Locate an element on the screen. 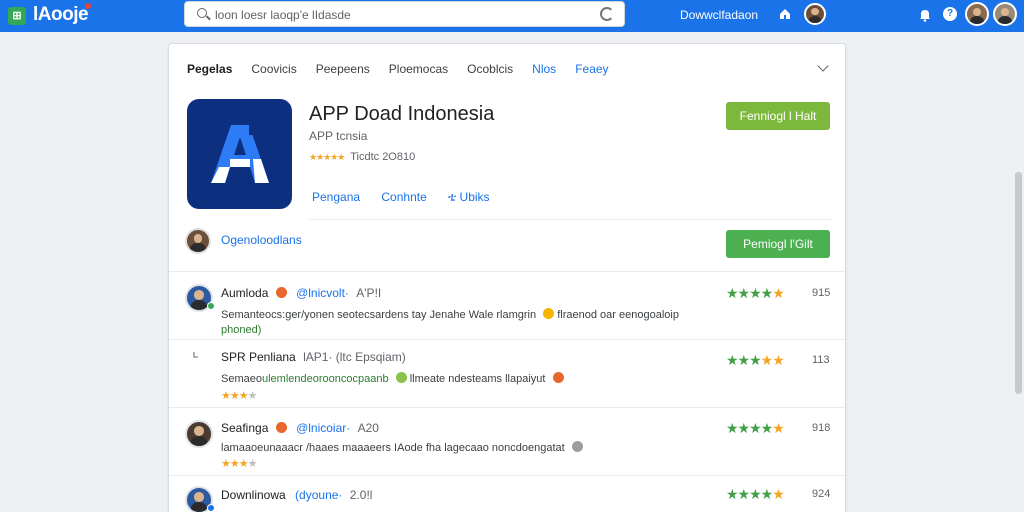 This screenshot has width=1024, height=512. grin-emoji-icon is located at coordinates (401, 377).